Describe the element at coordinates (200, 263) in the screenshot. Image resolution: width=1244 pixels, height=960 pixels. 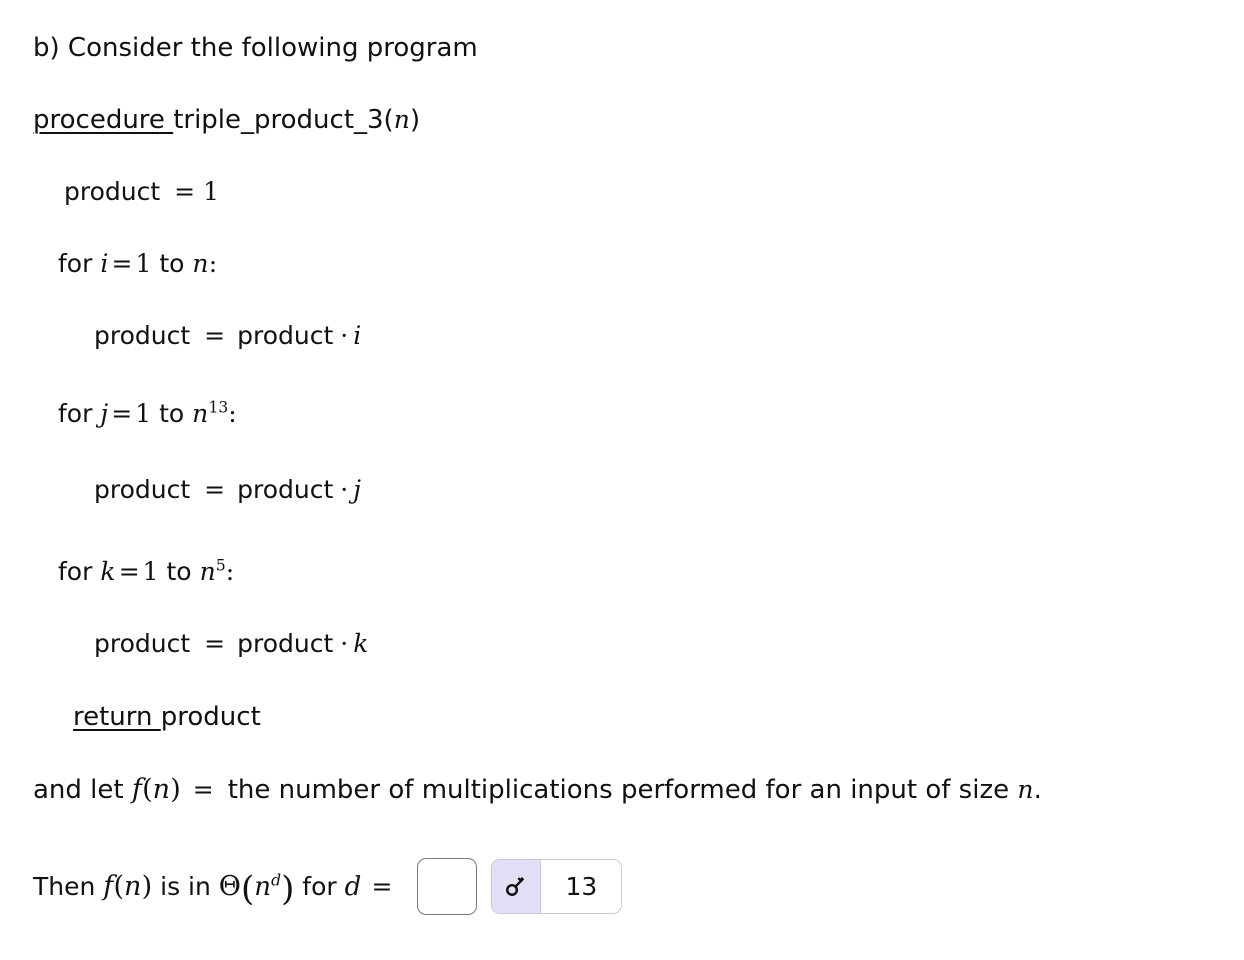
I see `loop-end: n` at that location.